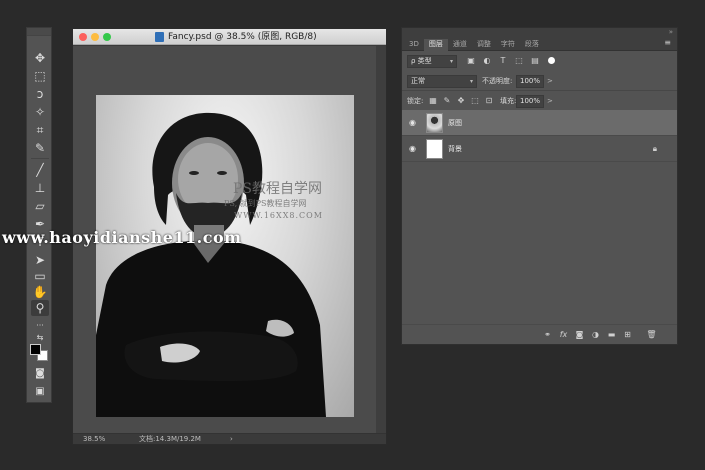 The width and height of the screenshot is (705, 470). I want to click on adjustment-layer-icon: ◑, so click(595, 334).